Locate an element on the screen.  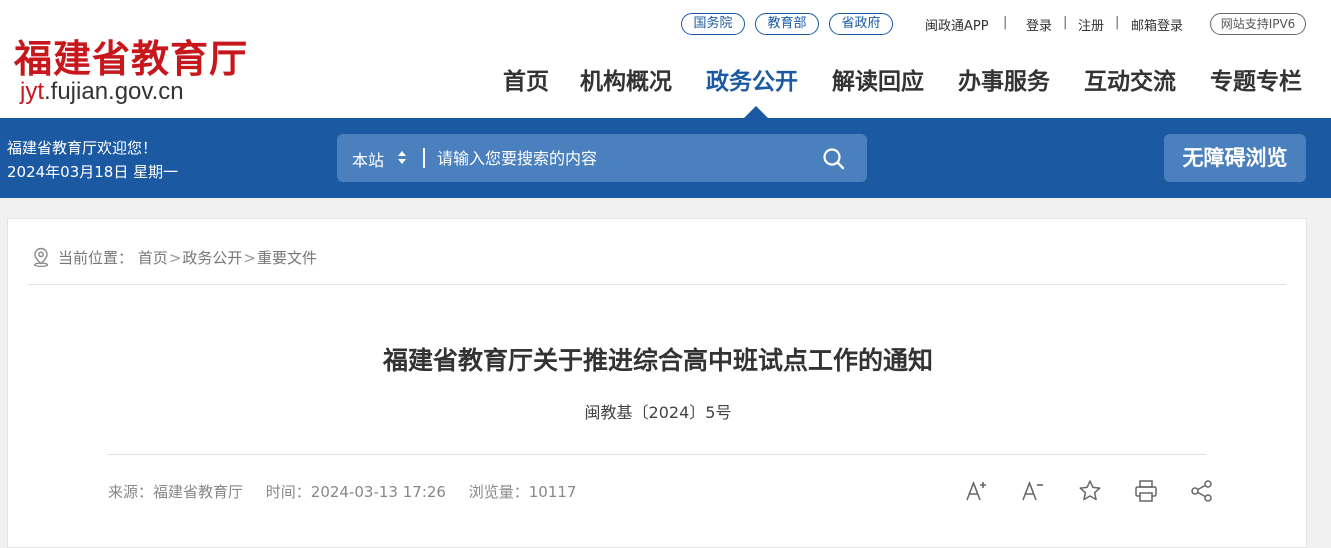
article-title: 福建省教育厅关于推进综合高中班试点工作的通知 is located at coordinates (657, 360).